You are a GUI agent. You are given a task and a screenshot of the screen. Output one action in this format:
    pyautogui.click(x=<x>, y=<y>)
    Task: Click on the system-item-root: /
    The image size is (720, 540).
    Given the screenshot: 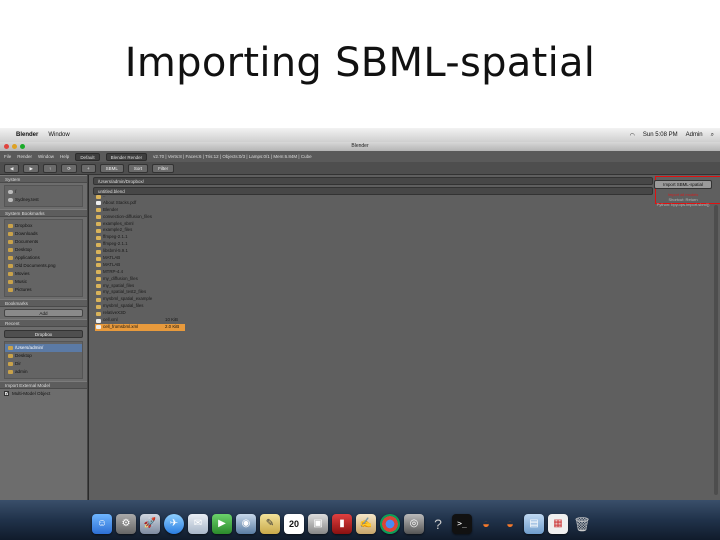 What is the action you would take?
    pyautogui.click(x=43, y=192)
    